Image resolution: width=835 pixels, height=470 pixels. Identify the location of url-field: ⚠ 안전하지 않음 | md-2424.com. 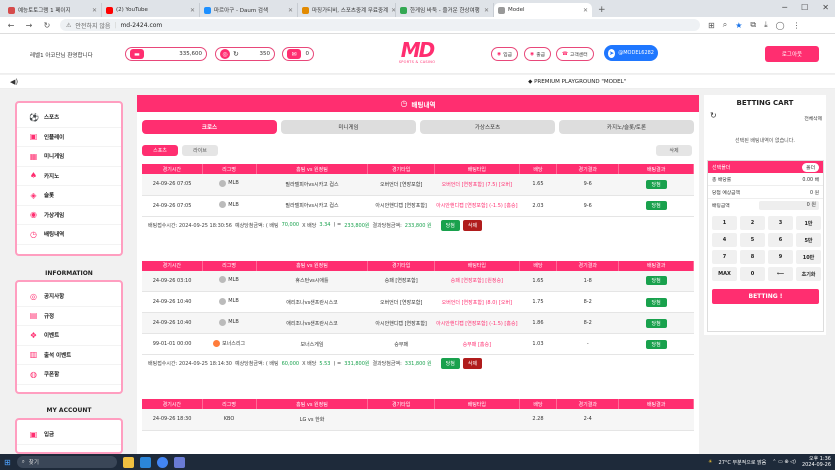
(380, 25).